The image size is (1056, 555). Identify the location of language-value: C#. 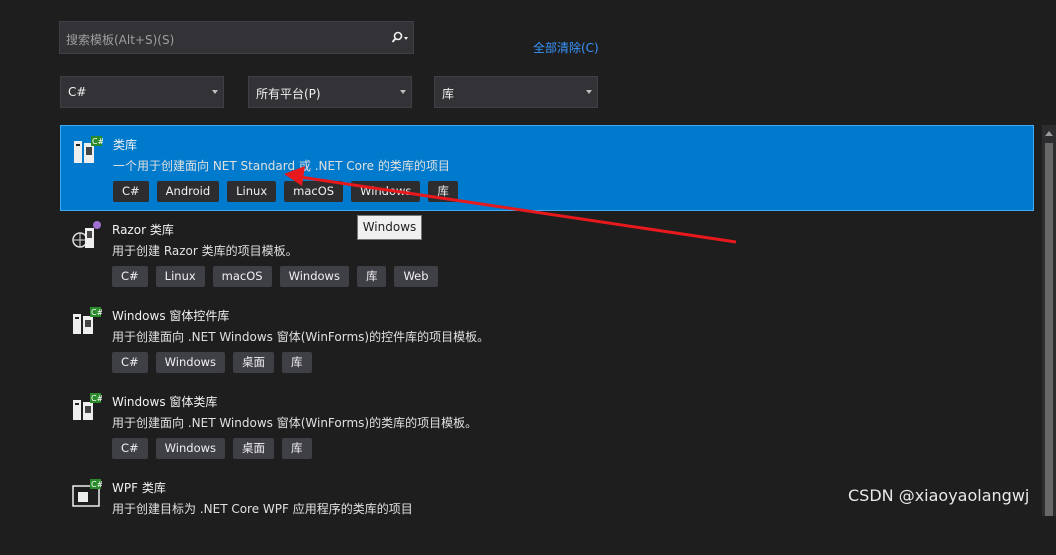
(77, 92).